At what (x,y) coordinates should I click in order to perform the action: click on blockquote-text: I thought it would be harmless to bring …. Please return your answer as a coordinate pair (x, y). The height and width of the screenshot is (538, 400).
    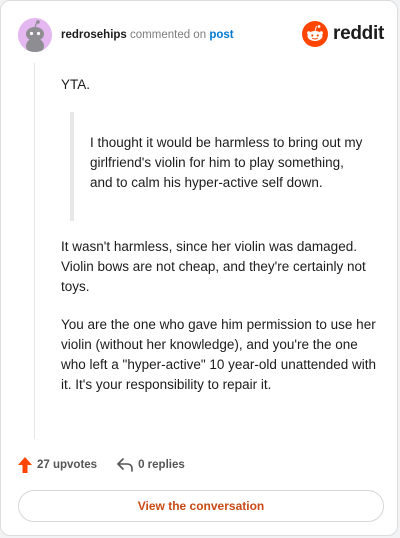
    Looking at the image, I should click on (226, 162).